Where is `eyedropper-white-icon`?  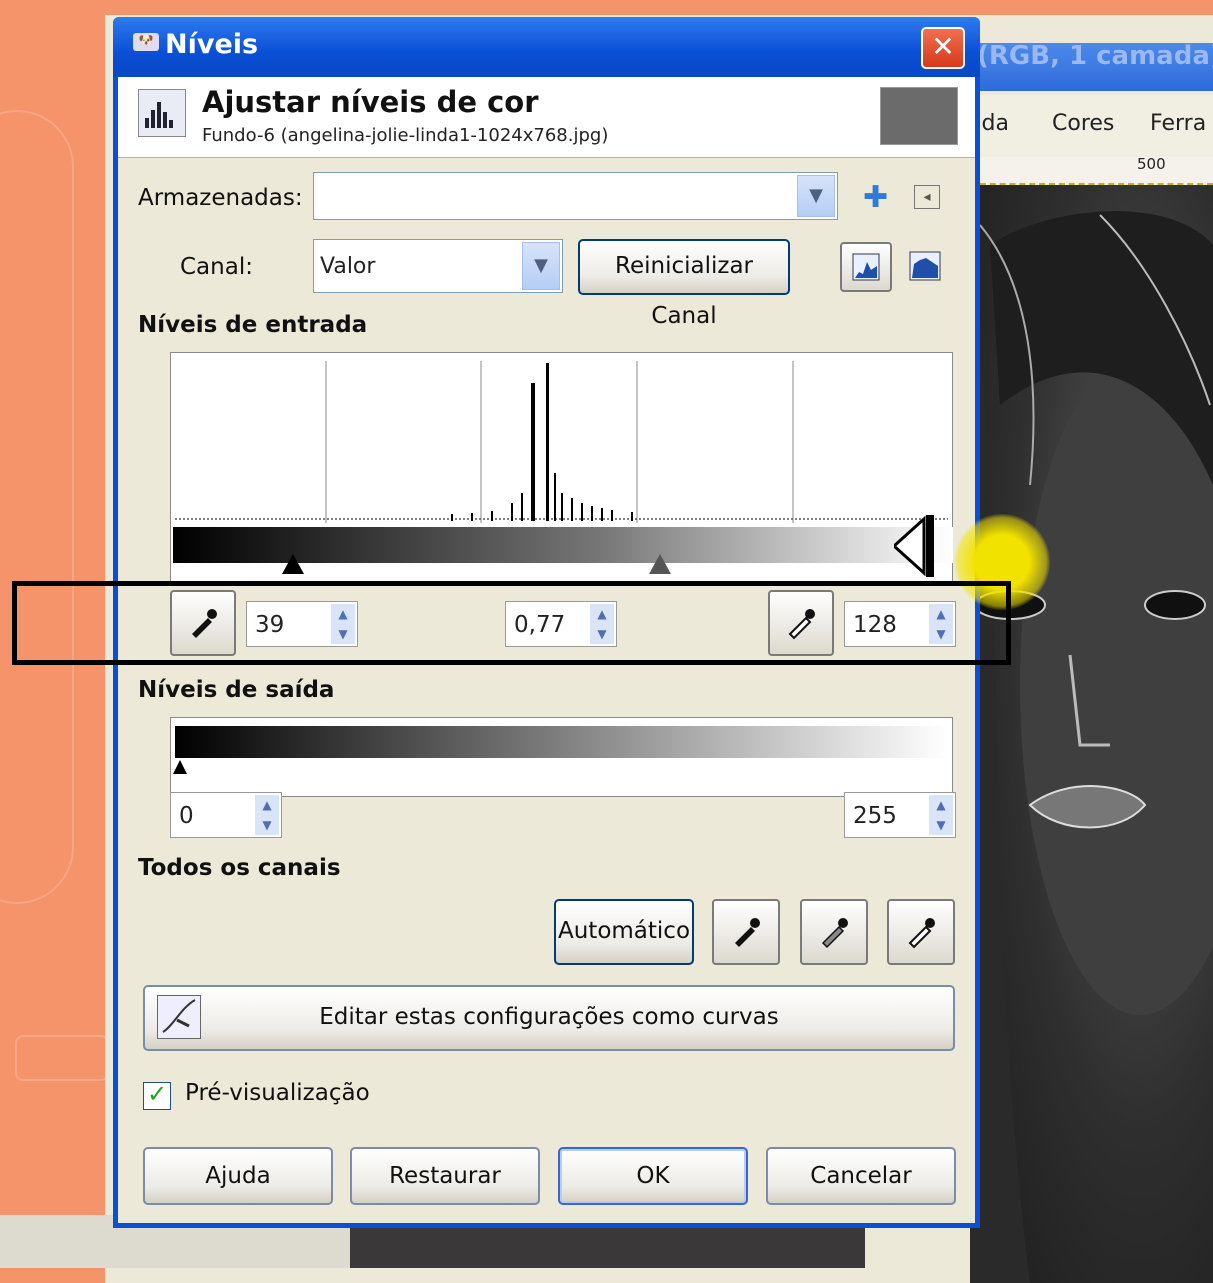 eyedropper-white-icon is located at coordinates (921, 933).